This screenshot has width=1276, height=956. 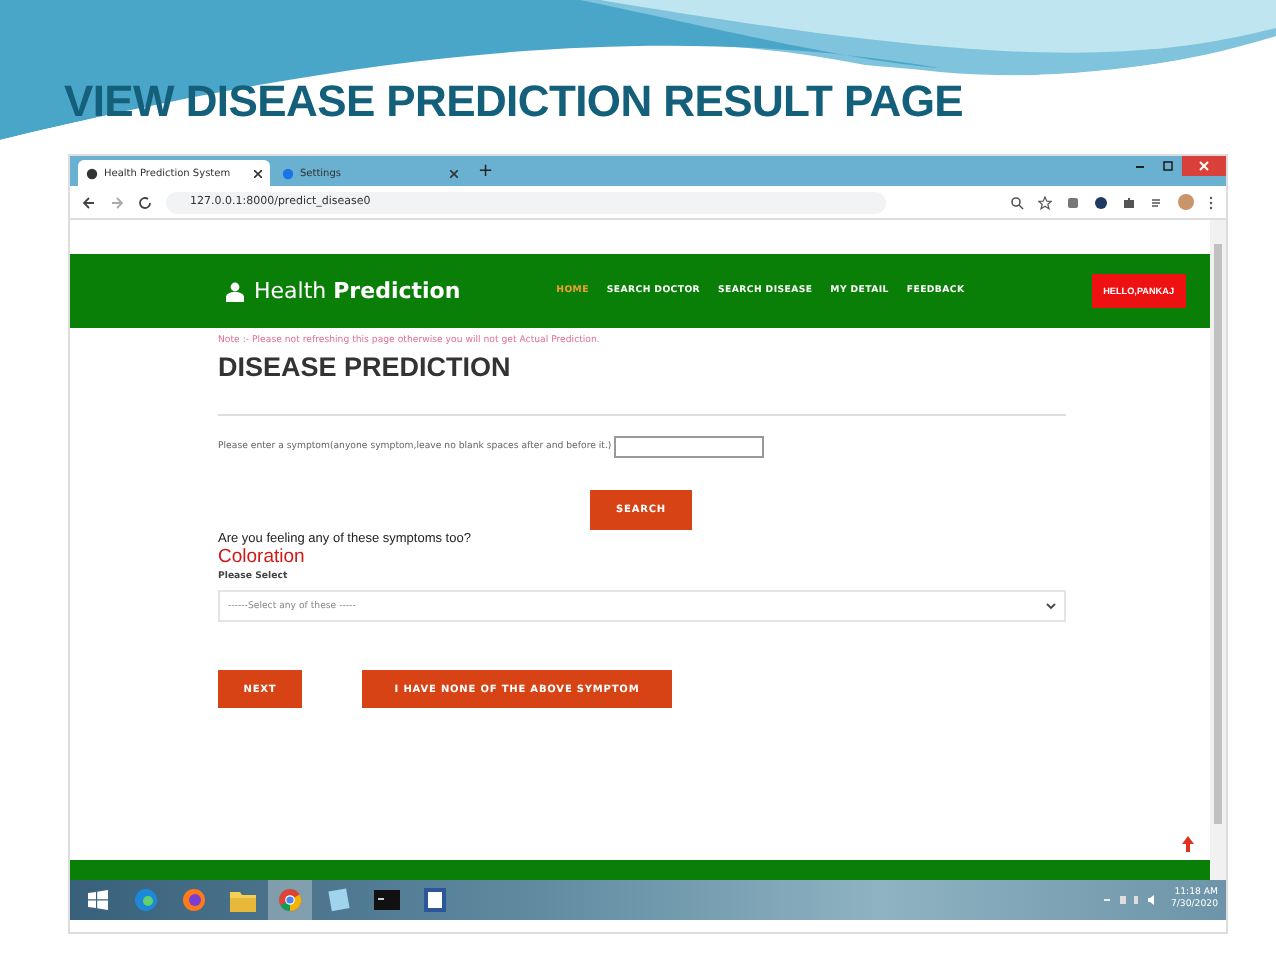 What do you see at coordinates (486, 171) in the screenshot?
I see `new-tab-button: +` at bounding box center [486, 171].